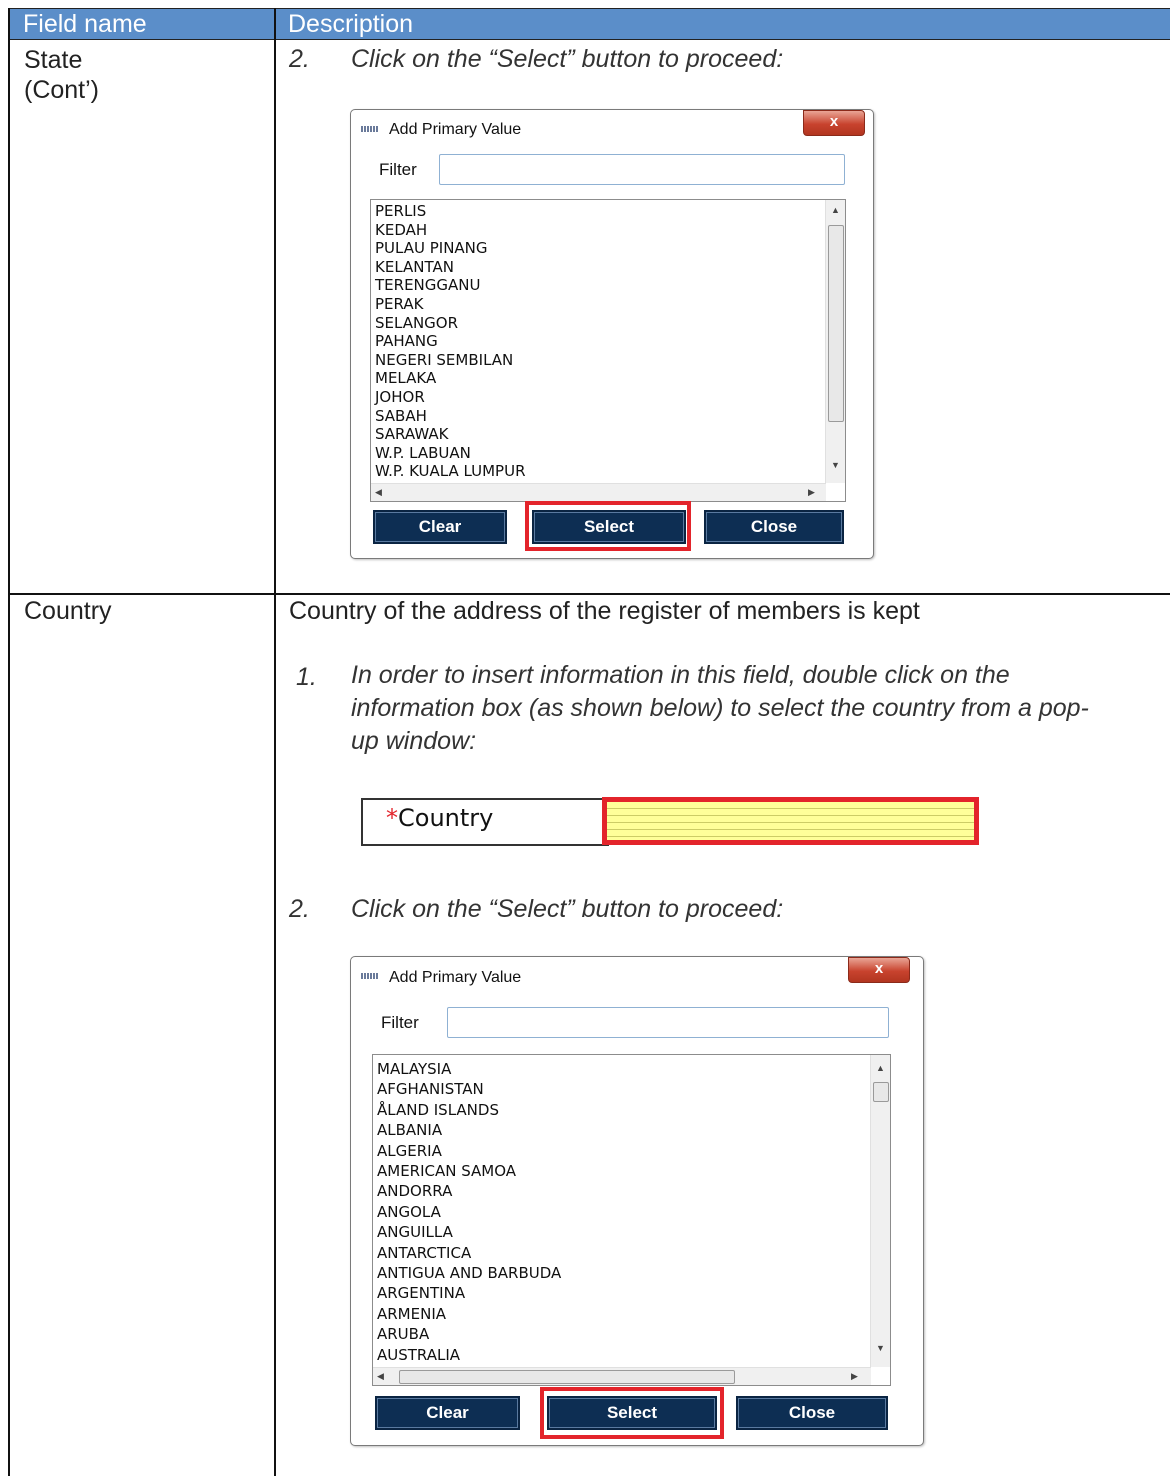  I want to click on list-item: ÅLAND ISLANDS, so click(469, 1110).